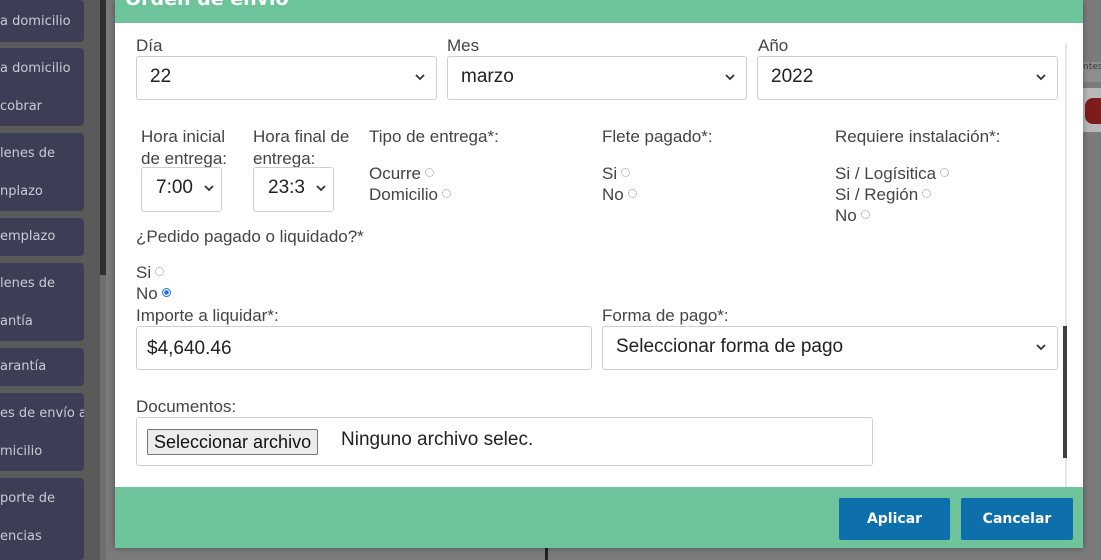 The height and width of the screenshot is (560, 1101). What do you see at coordinates (301, 136) in the screenshot?
I see `end-hour-label: Hora final de` at bounding box center [301, 136].